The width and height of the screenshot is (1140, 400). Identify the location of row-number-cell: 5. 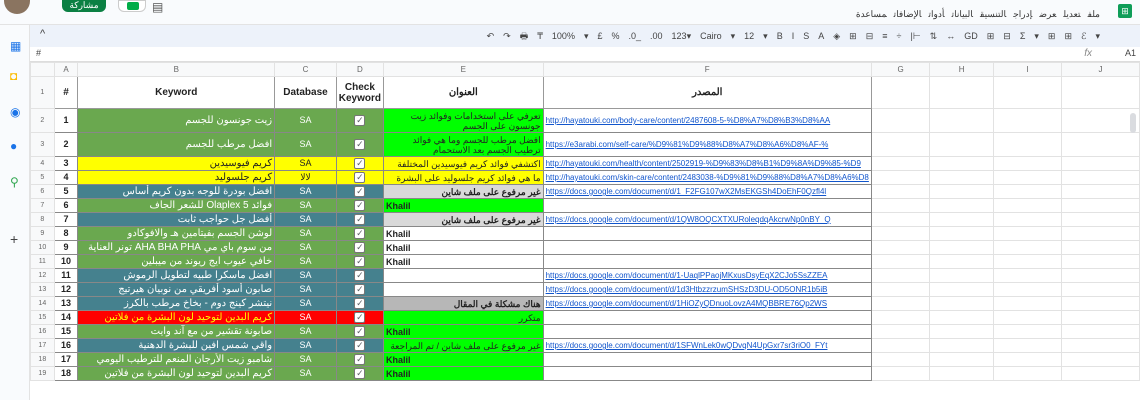
(66, 191).